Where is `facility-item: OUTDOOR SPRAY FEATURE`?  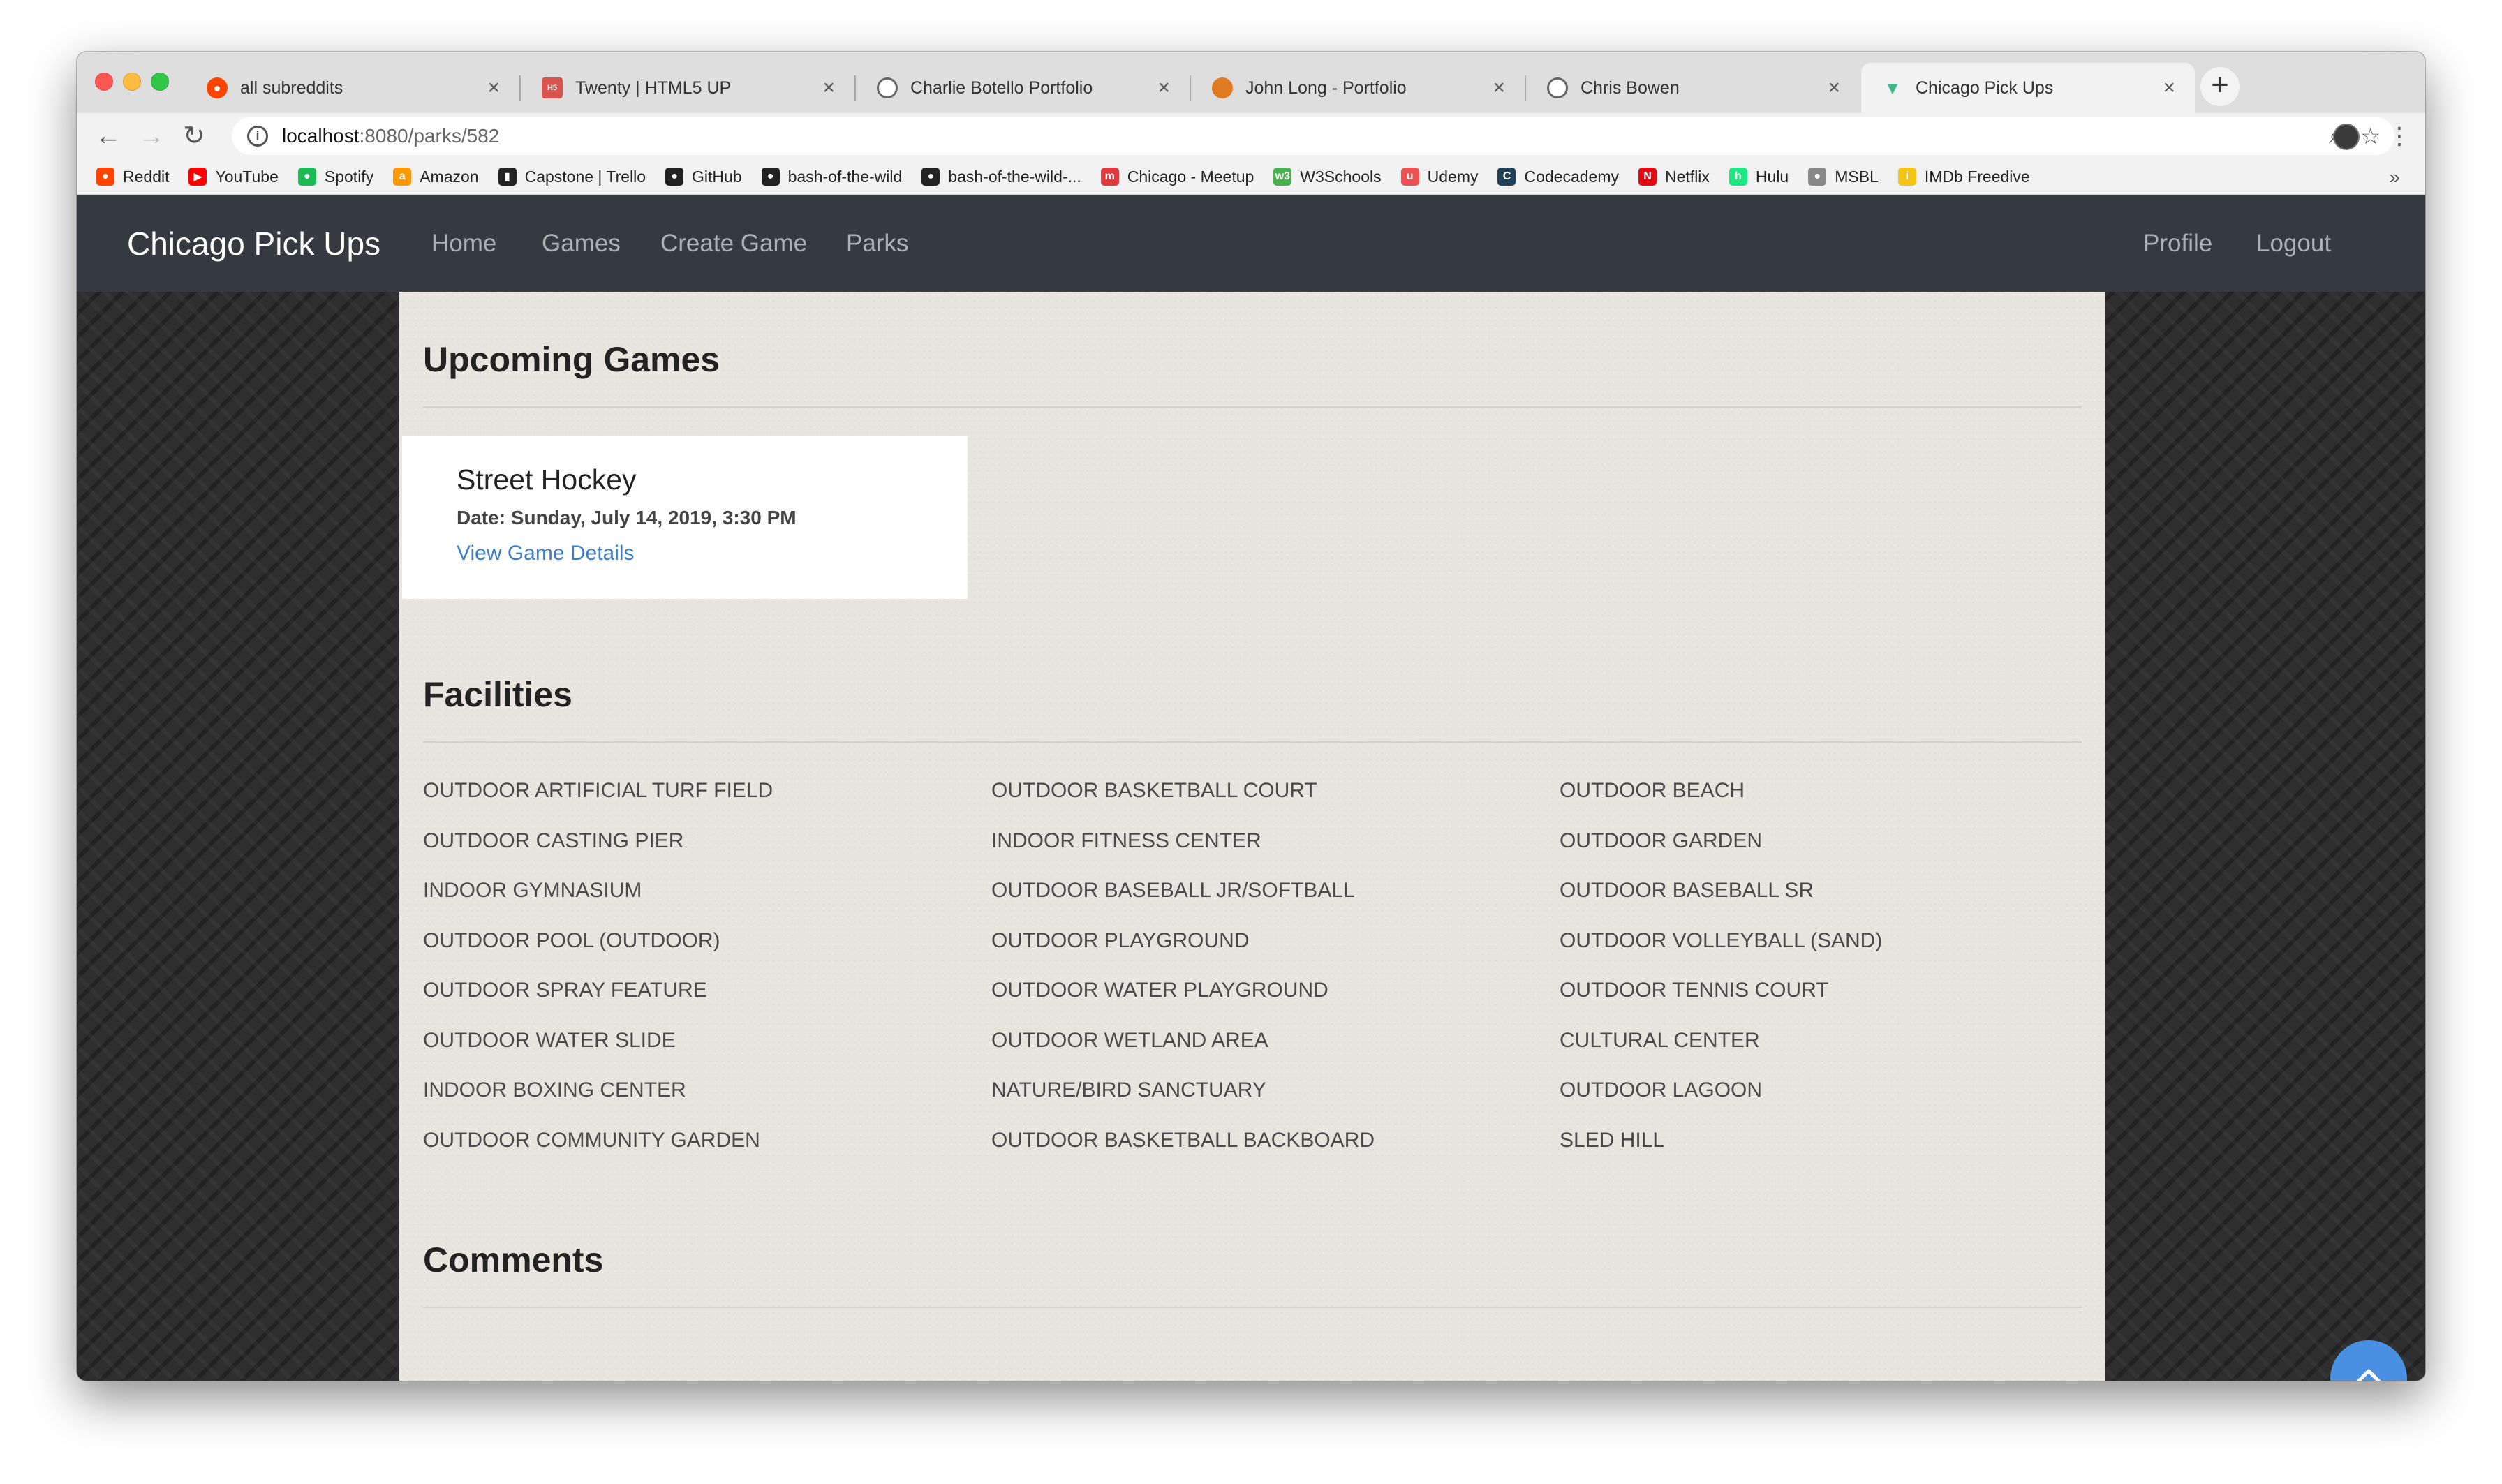 facility-item: OUTDOOR SPRAY FEATURE is located at coordinates (565, 990).